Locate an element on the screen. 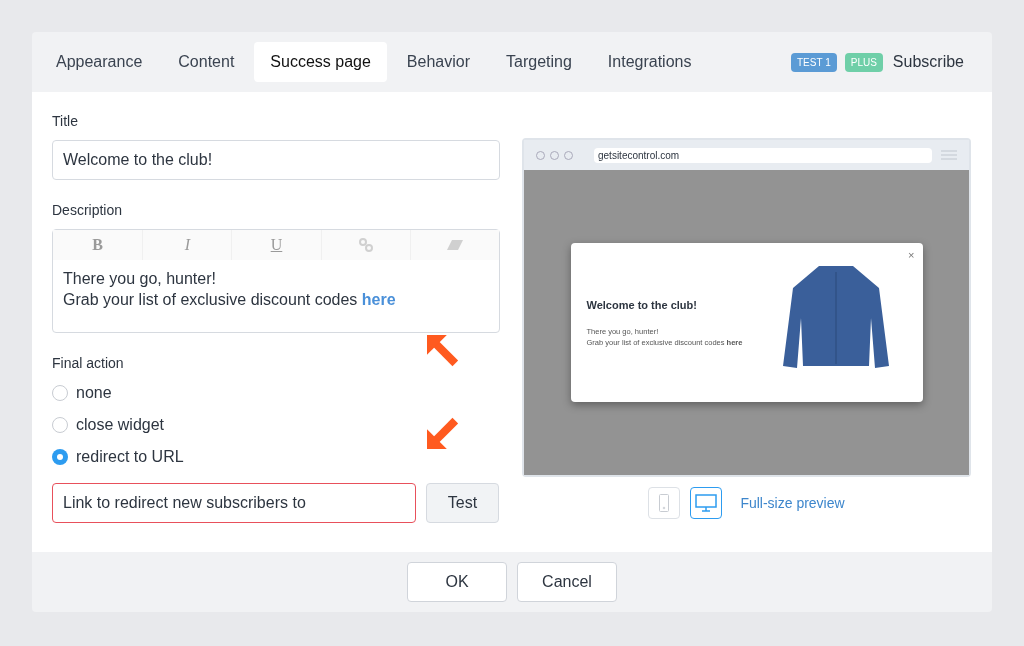 This screenshot has width=1024, height=646. eraser-icon is located at coordinates (454, 245).